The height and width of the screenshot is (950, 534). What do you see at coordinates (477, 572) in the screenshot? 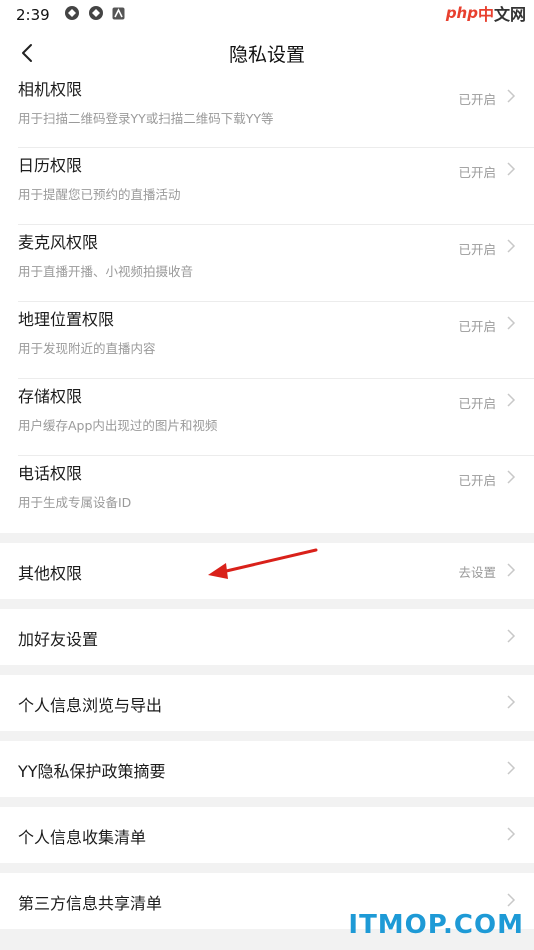
I see `other-permissions-status: 去设置` at bounding box center [477, 572].